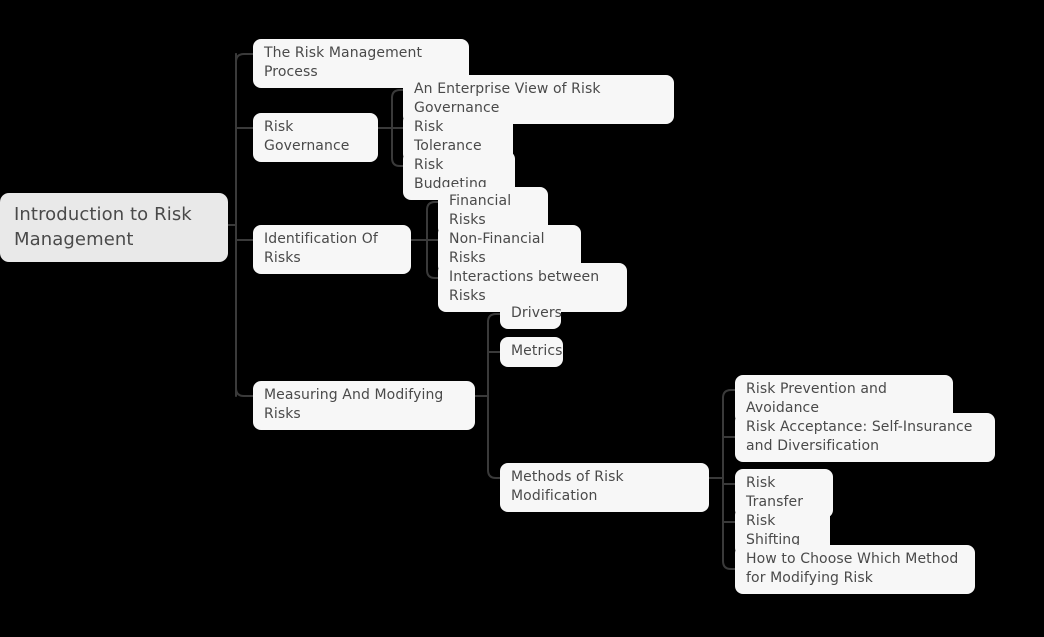  Describe the element at coordinates (531, 314) in the screenshot. I see `mindmap-node: Drivers` at that location.